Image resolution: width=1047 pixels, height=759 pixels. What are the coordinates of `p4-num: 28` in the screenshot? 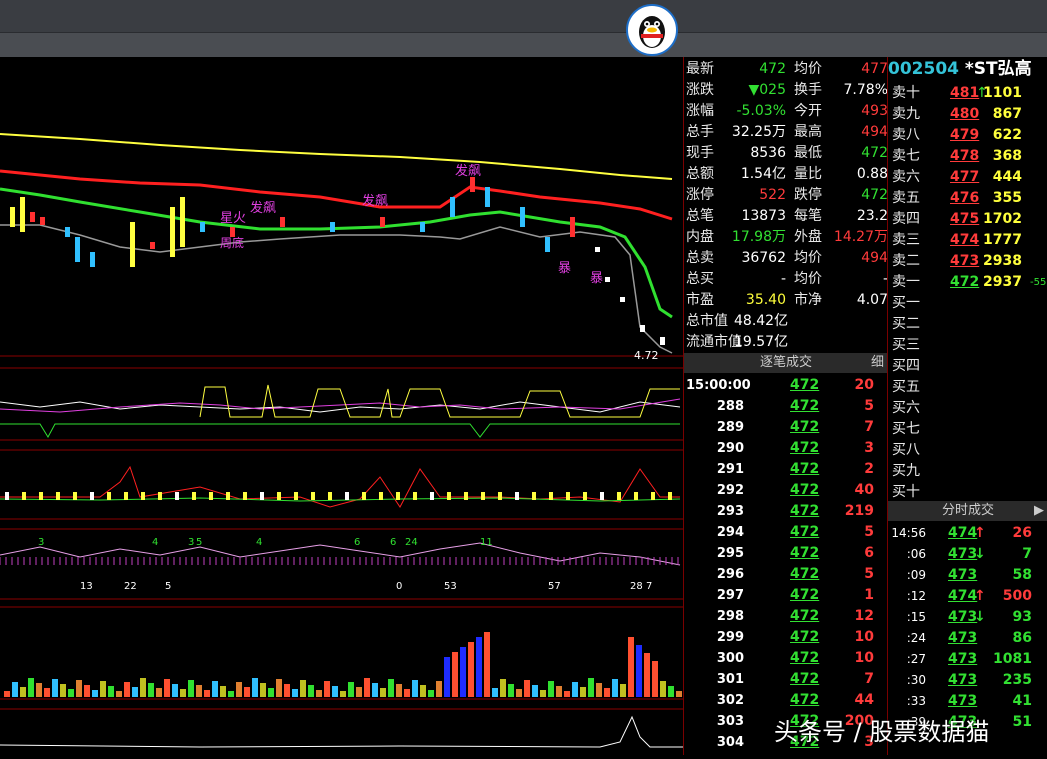 It's located at (636, 586).